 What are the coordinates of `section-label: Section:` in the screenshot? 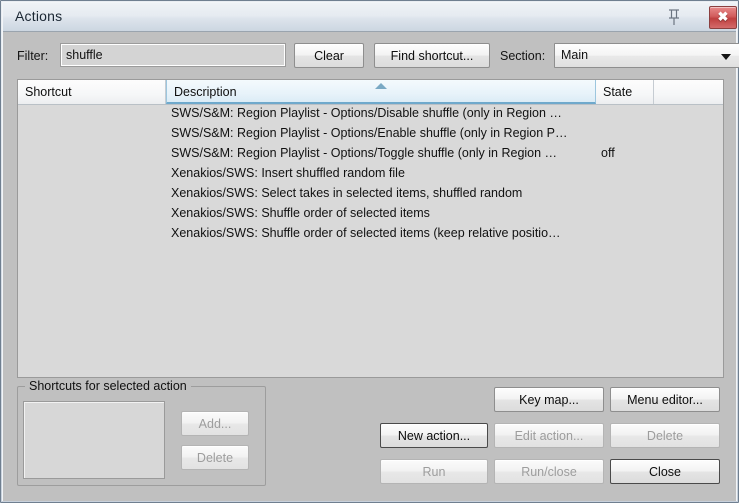 It's located at (523, 56).